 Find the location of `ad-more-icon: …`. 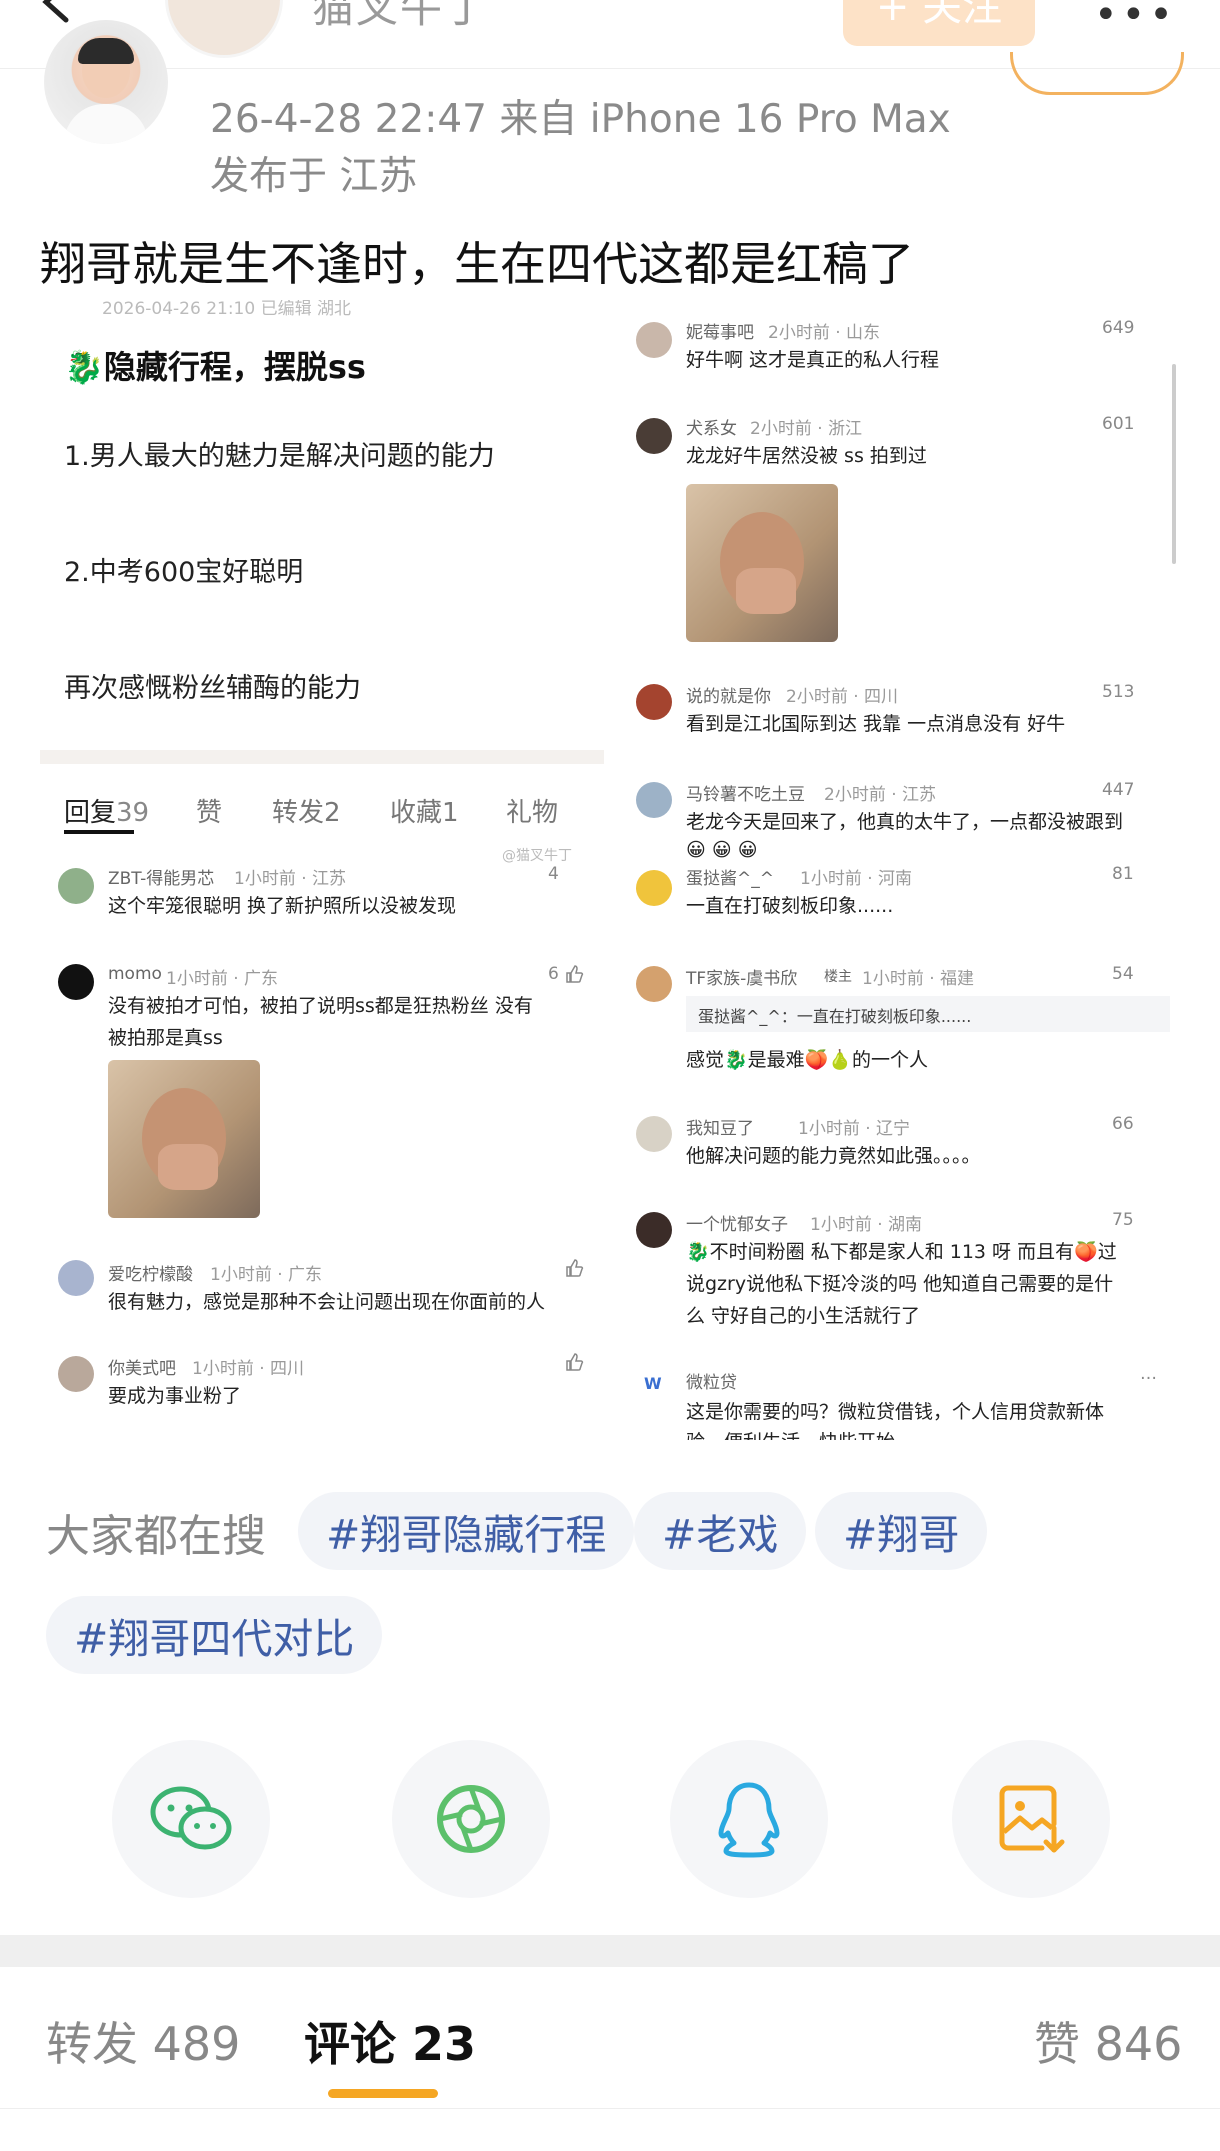

ad-more-icon: … is located at coordinates (1148, 1374).